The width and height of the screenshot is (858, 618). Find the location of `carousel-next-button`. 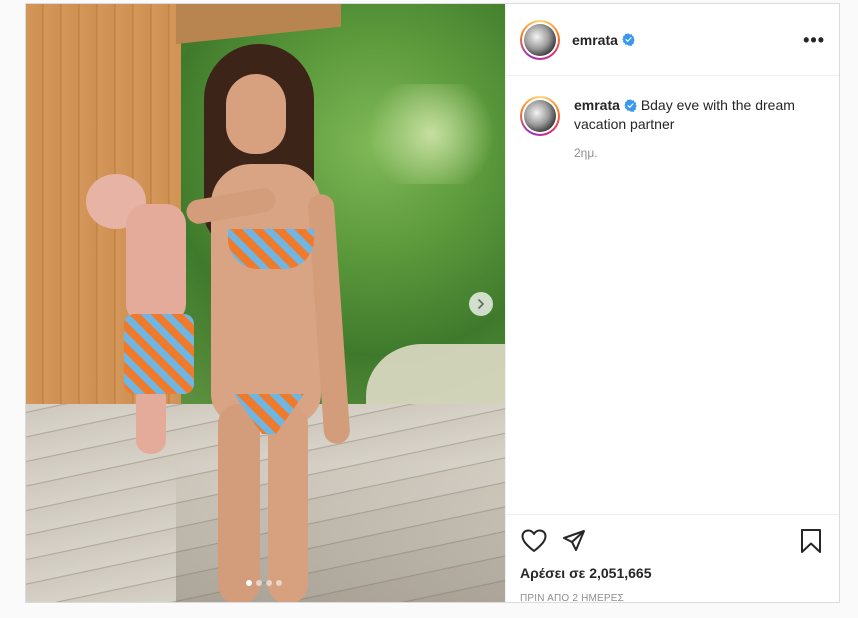

carousel-next-button is located at coordinates (481, 304).